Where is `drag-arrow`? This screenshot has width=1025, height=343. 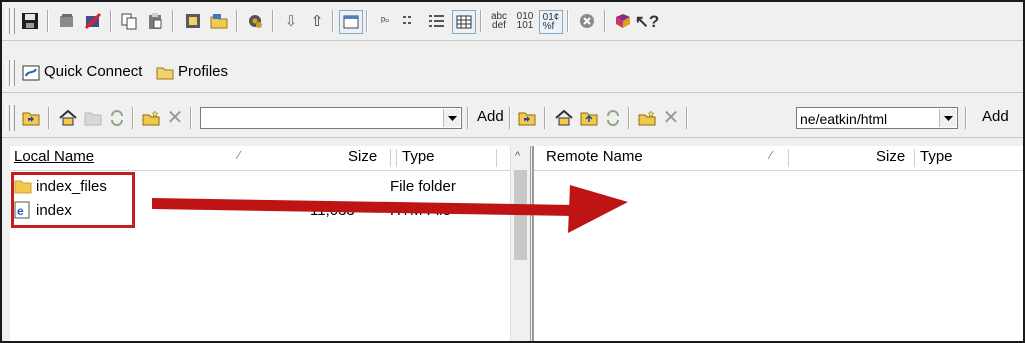
drag-arrow is located at coordinates (390, 209).